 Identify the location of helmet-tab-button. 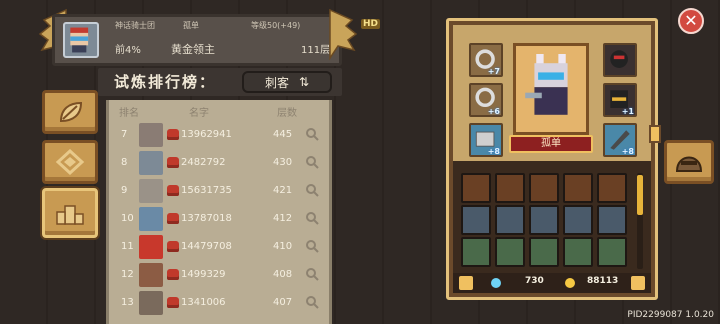
(689, 162).